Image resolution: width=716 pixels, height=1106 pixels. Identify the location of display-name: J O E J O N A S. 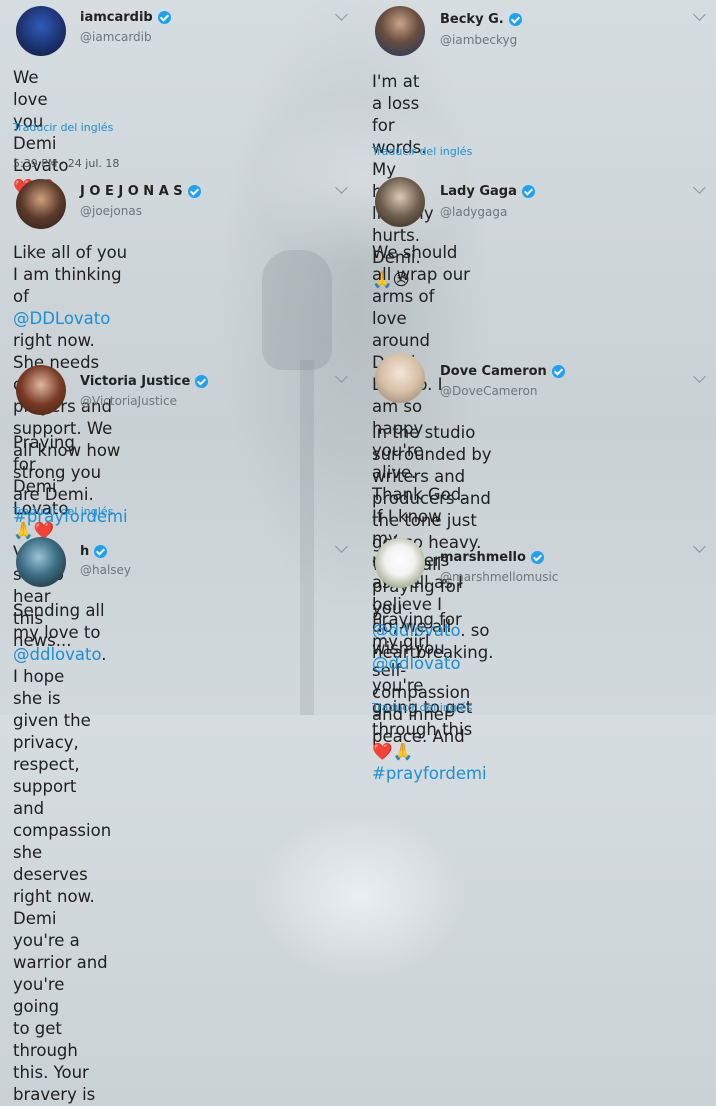
(140, 191).